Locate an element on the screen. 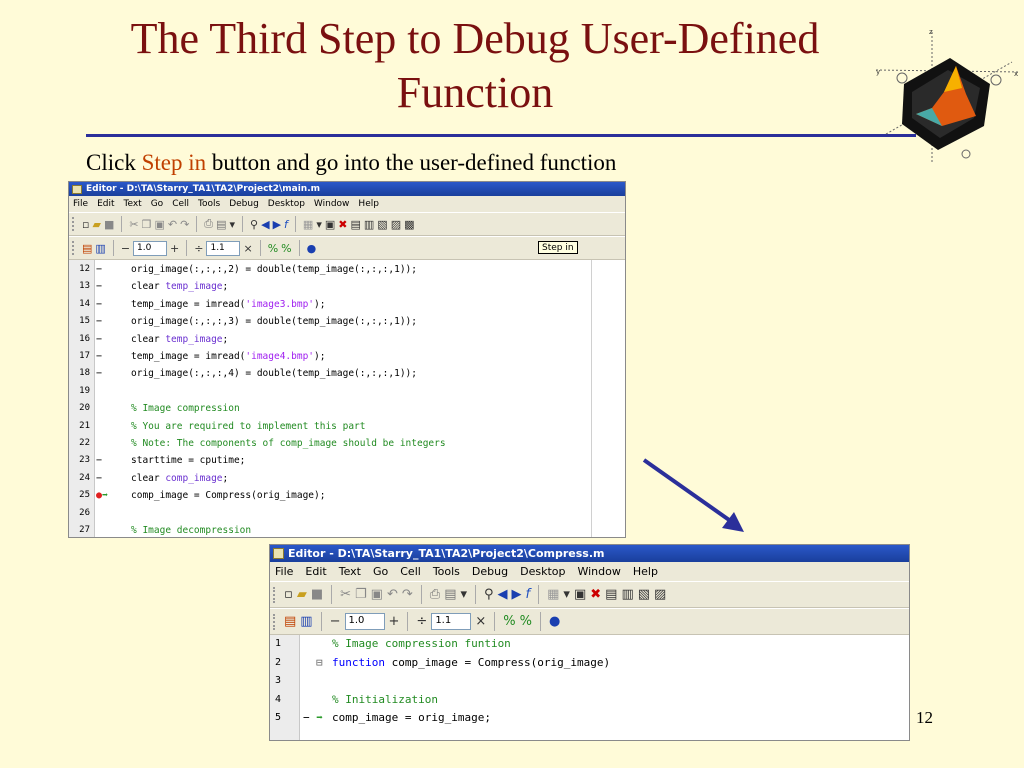  code-line: 14− temp_image = imread('image3.bmp'); is located at coordinates (347, 304).